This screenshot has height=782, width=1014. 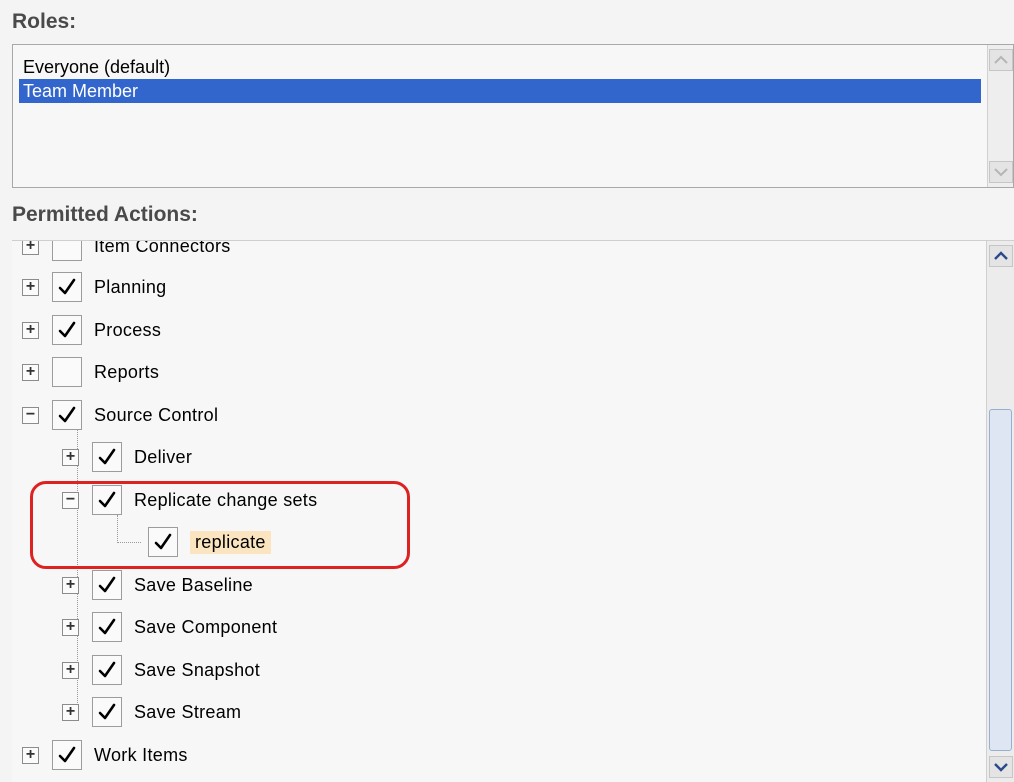 What do you see at coordinates (500, 67) in the screenshot?
I see `role-item-everyone: Everyone (default)` at bounding box center [500, 67].